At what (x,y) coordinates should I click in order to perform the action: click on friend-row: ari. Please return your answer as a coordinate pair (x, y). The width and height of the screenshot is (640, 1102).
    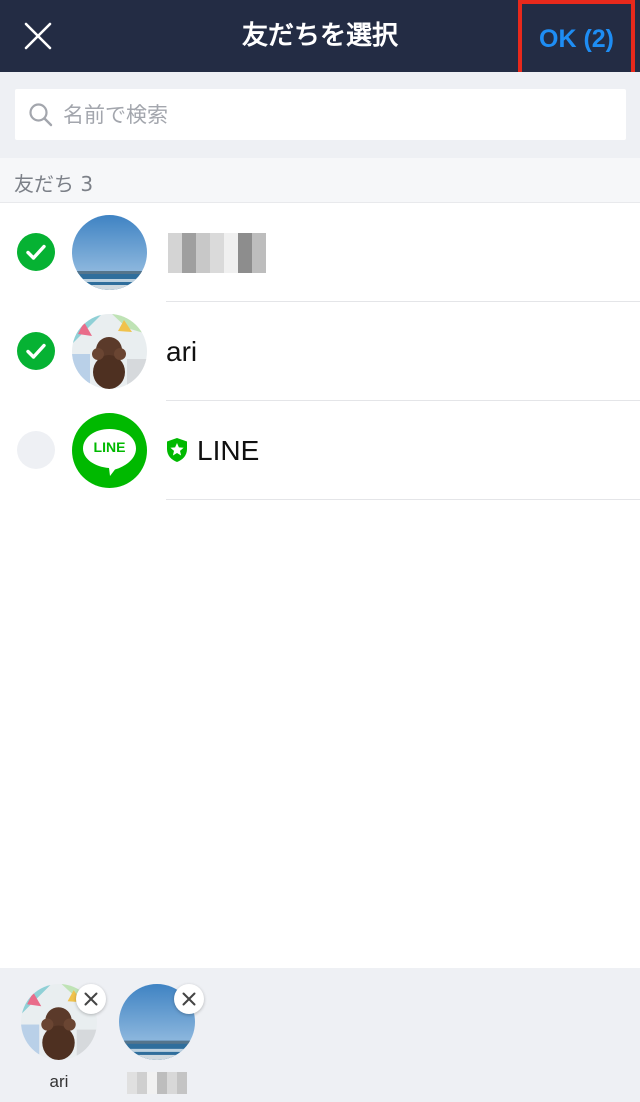
    Looking at the image, I should click on (320, 351).